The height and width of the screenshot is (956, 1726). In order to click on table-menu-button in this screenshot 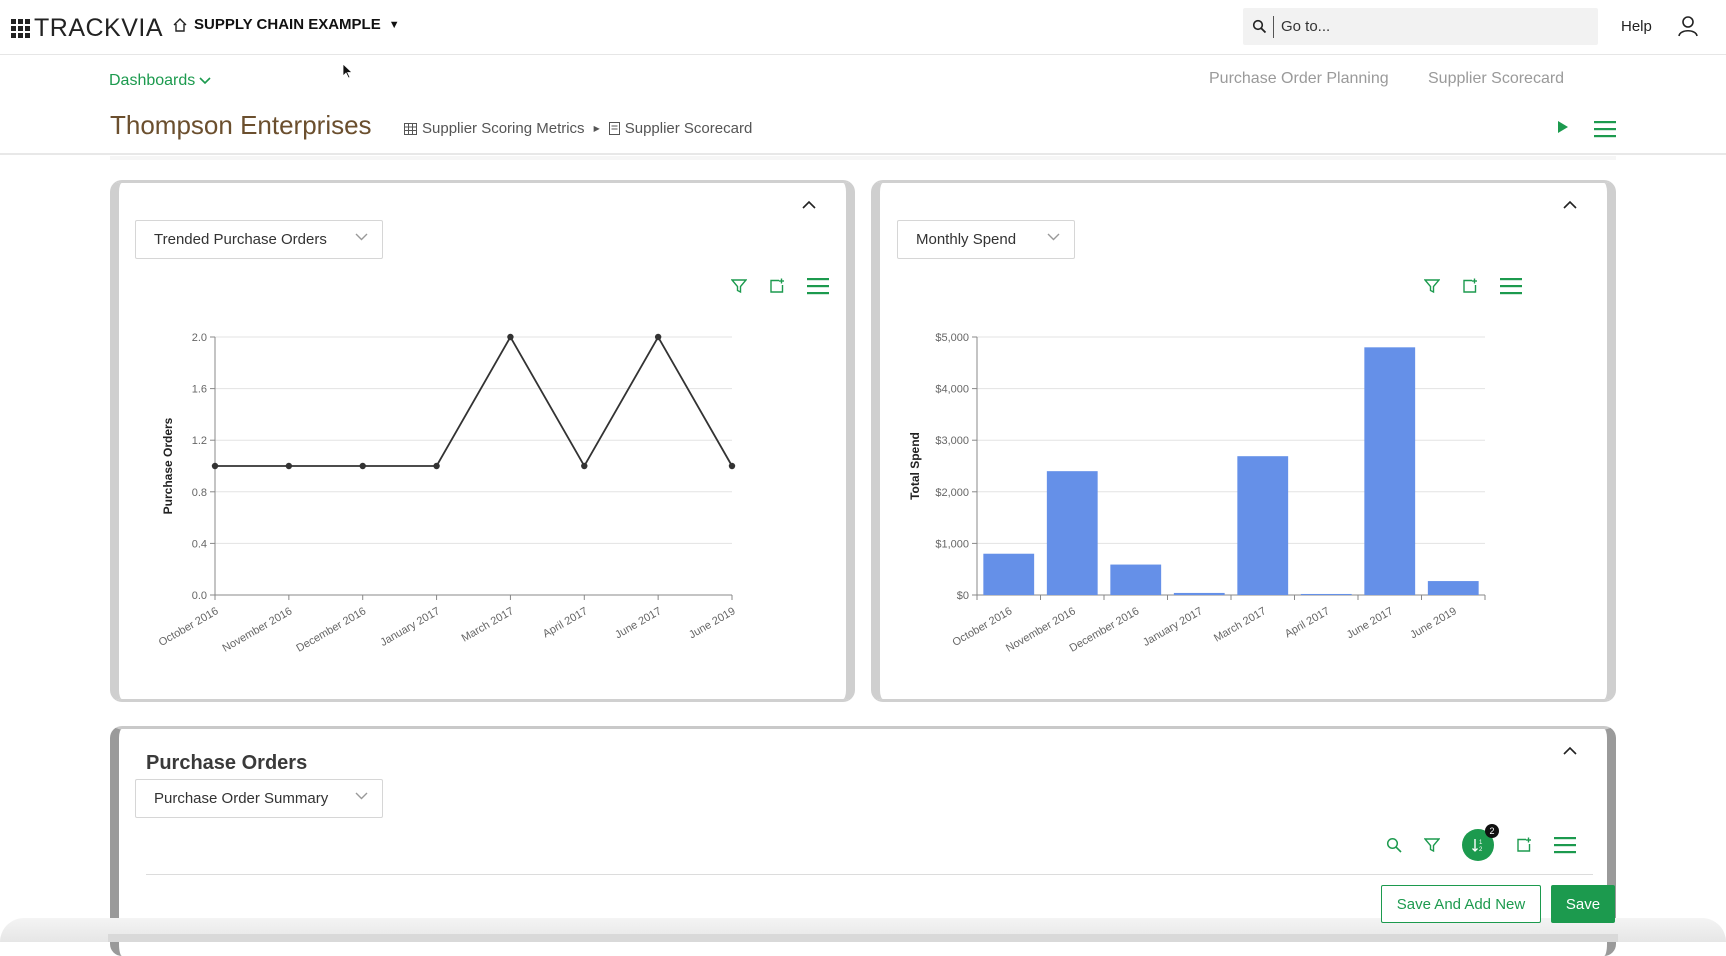, I will do `click(1565, 845)`.